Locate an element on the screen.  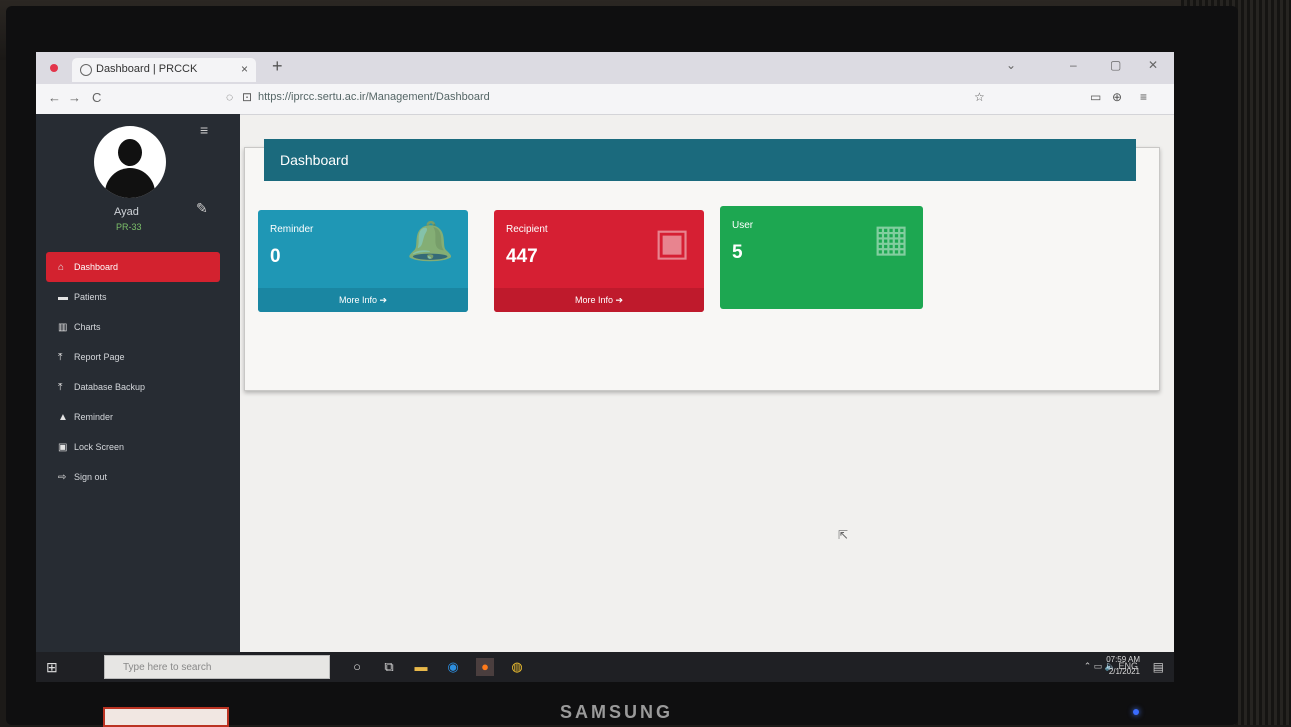
mouse-cursor-icon: ⇱ is located at coordinates (843, 535).